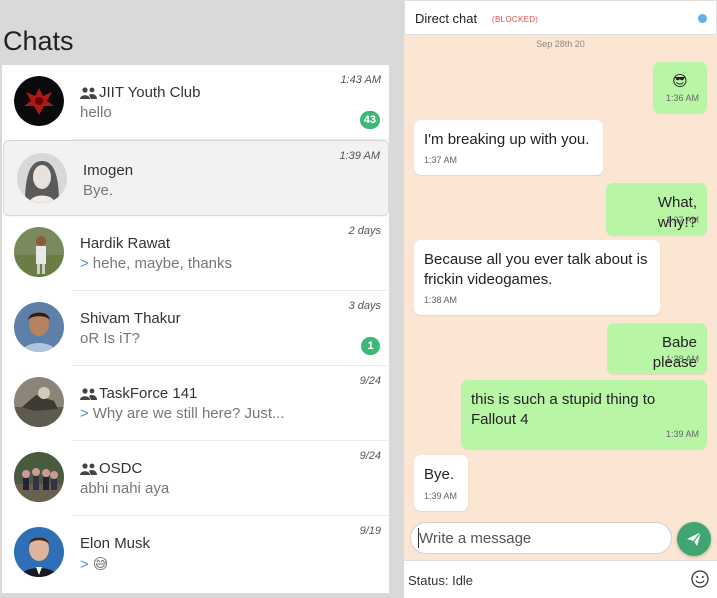  Describe the element at coordinates (364, 306) in the screenshot. I see `chat-time: 3 days` at that location.